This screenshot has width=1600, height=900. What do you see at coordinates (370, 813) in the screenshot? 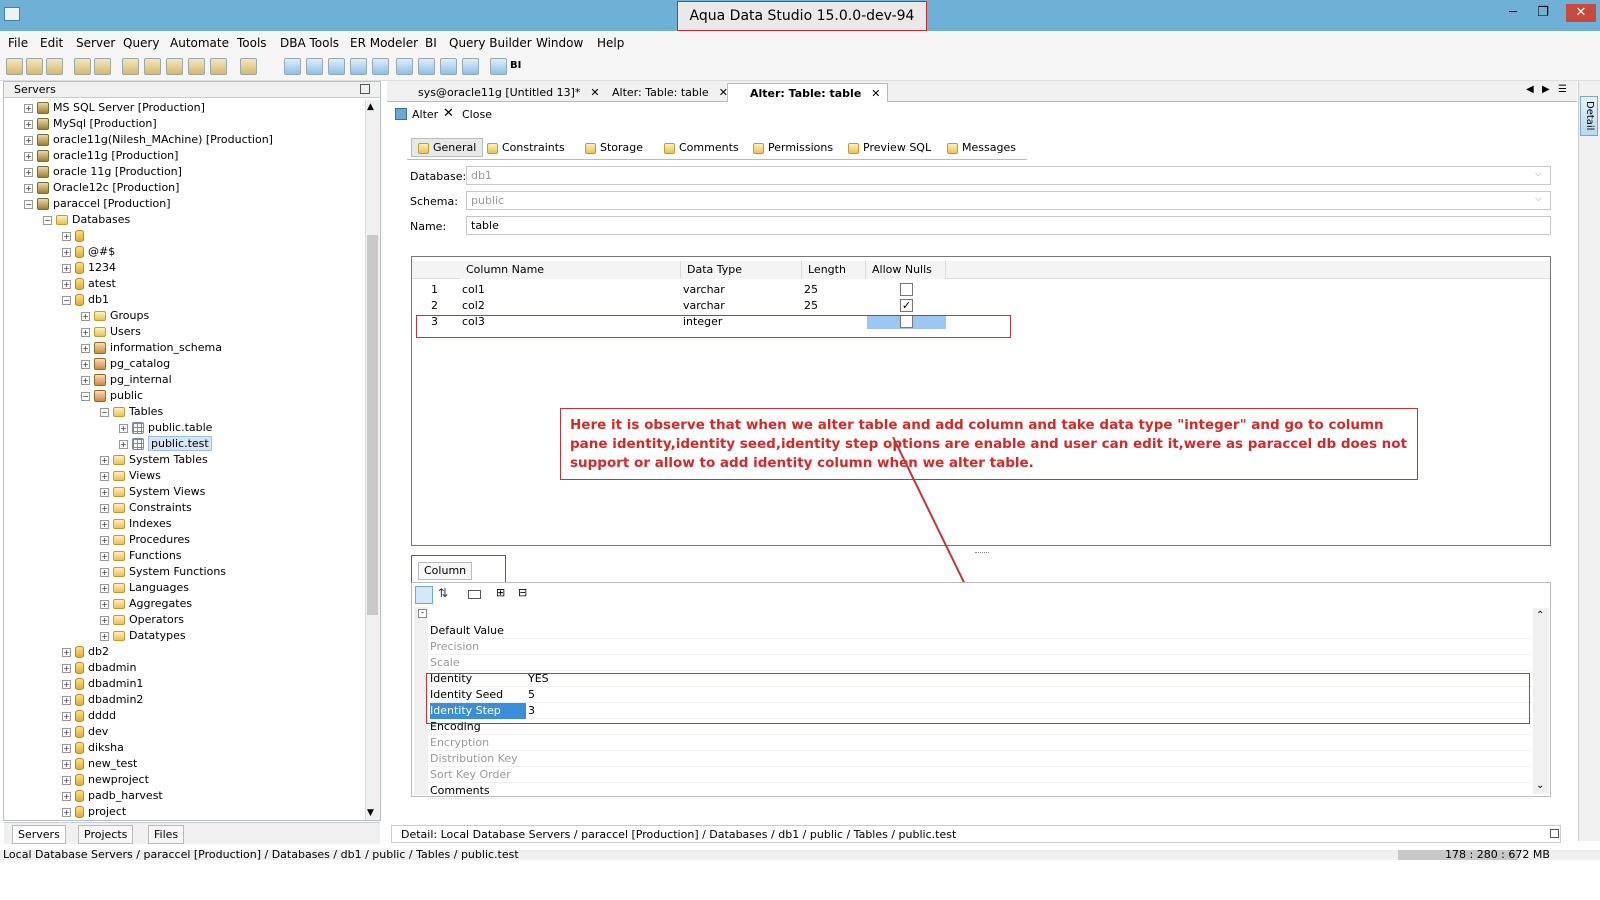
I see `scroll-down-icon: ▼` at bounding box center [370, 813].